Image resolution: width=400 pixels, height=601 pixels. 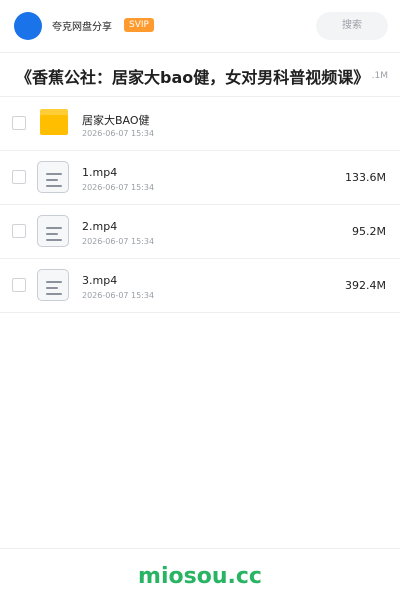 I want to click on share-title-bar: 4 项 · 621.1M 《香蕉公社：居家大bao健，女对男科普视频课》, so click(x=200, y=75).